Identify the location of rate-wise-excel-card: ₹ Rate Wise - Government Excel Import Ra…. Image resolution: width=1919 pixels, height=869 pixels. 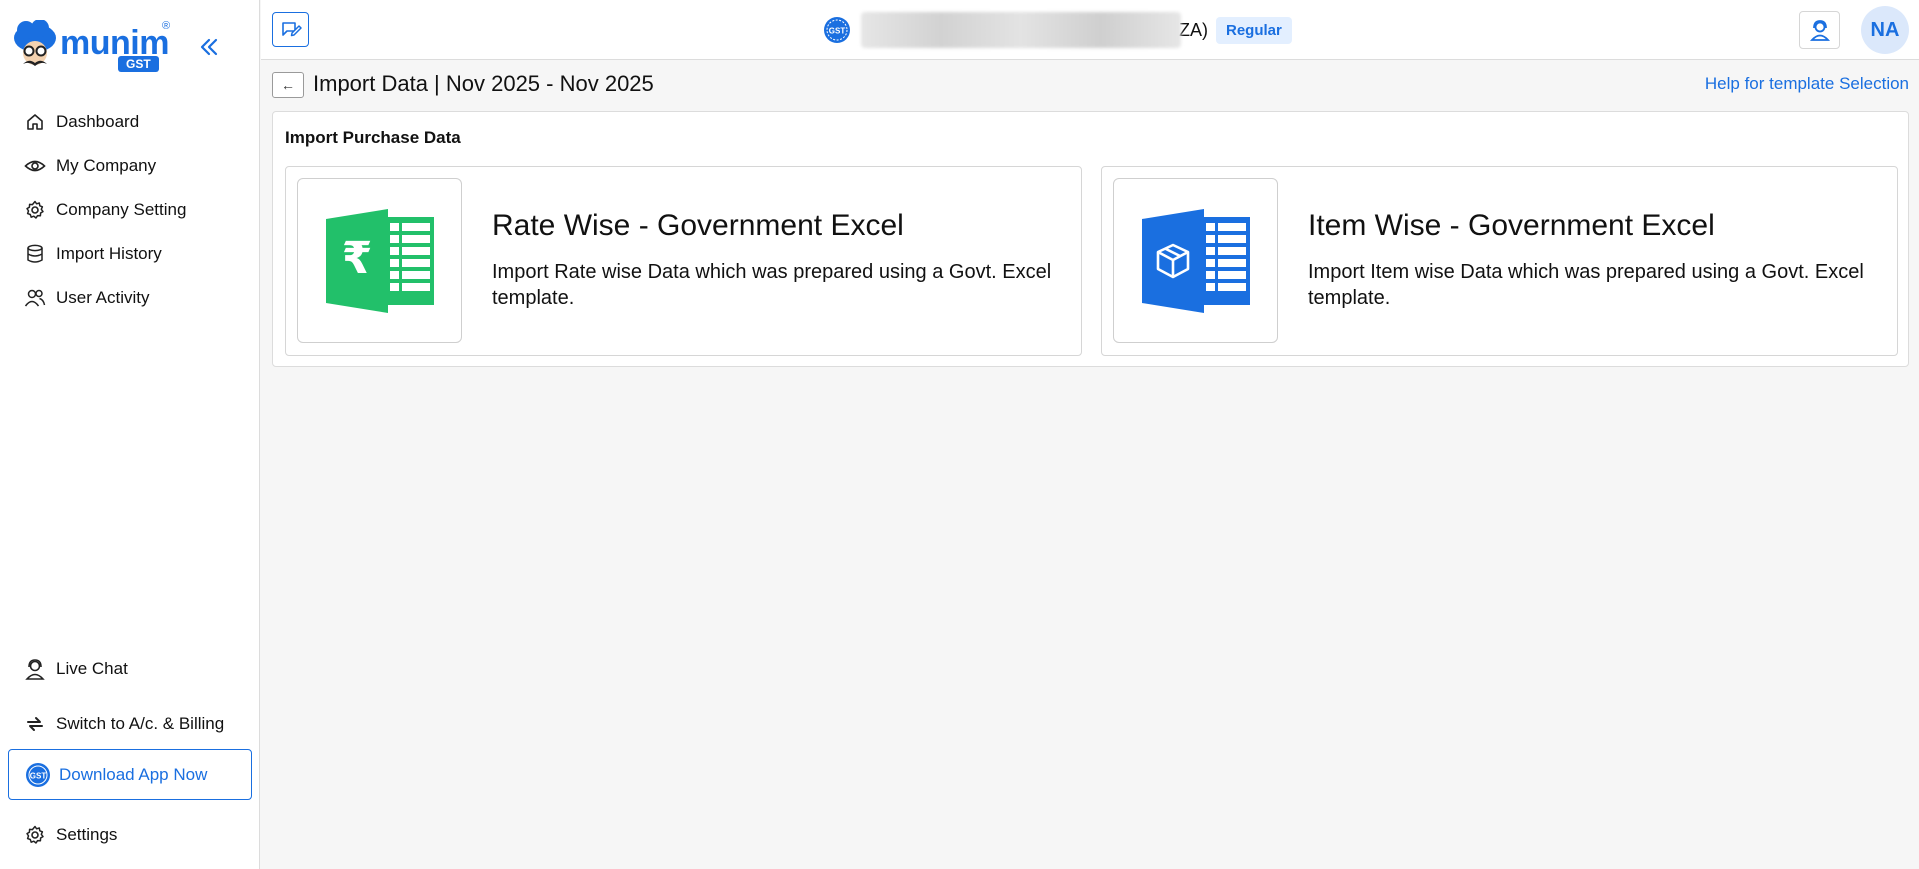
(683, 261).